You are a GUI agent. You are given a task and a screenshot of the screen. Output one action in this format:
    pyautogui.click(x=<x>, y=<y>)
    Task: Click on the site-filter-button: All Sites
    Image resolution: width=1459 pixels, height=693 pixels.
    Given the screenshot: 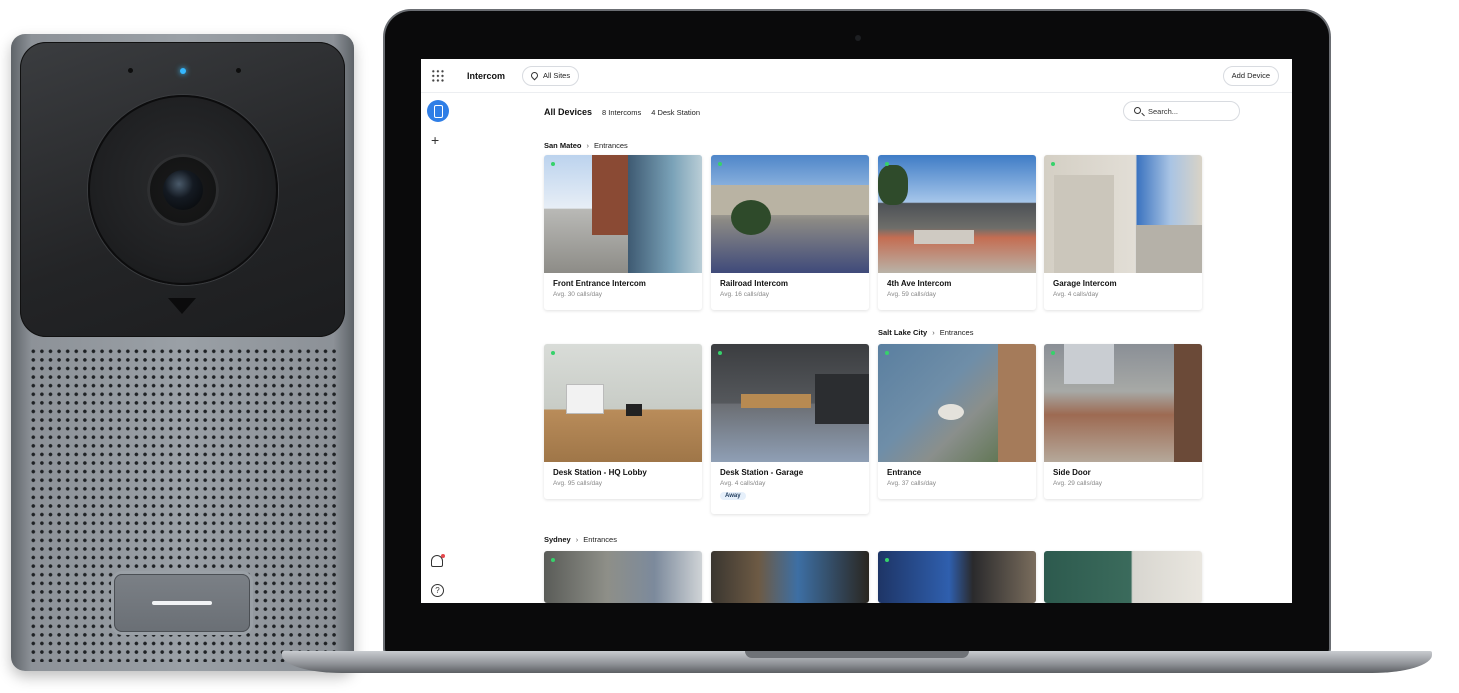 What is the action you would take?
    pyautogui.click(x=551, y=76)
    